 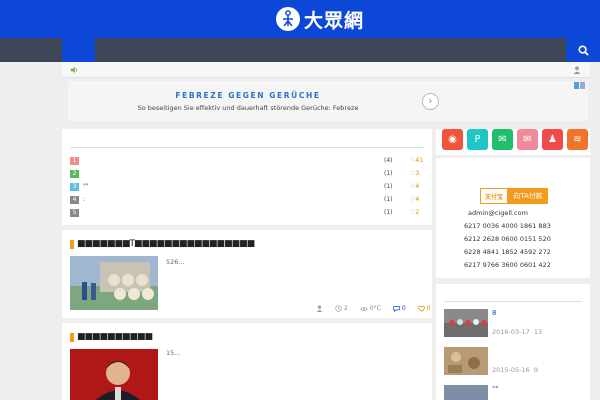 What do you see at coordinates (74, 199) in the screenshot?
I see `rank-number: 4` at bounding box center [74, 199].